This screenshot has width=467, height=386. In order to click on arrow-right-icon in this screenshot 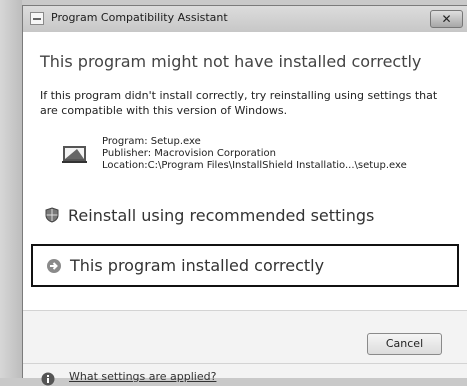, I will do `click(54, 266)`.